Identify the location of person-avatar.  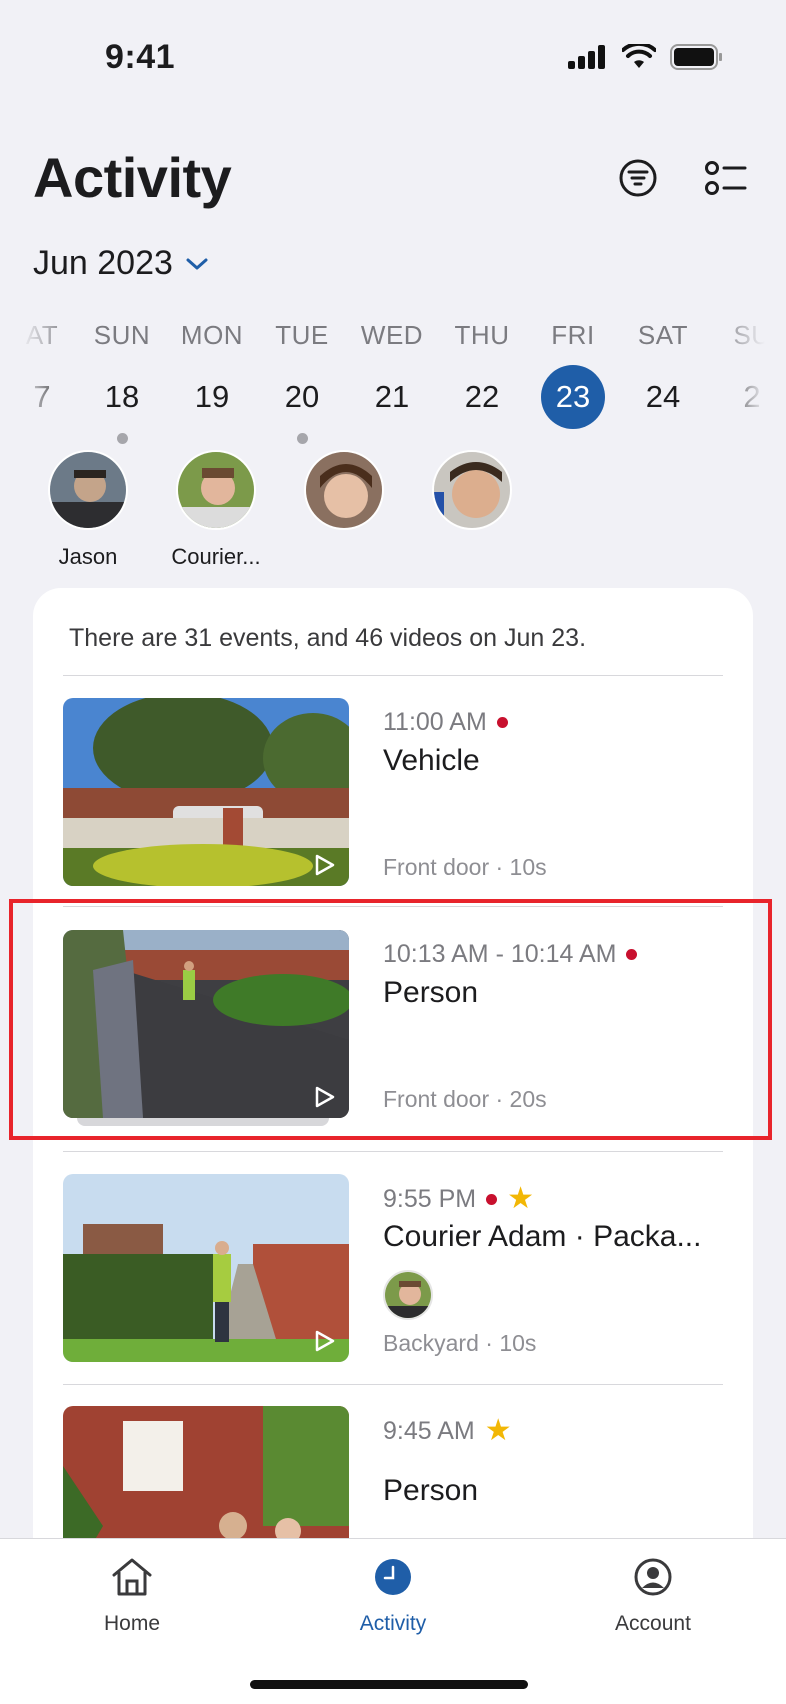
(408, 1295).